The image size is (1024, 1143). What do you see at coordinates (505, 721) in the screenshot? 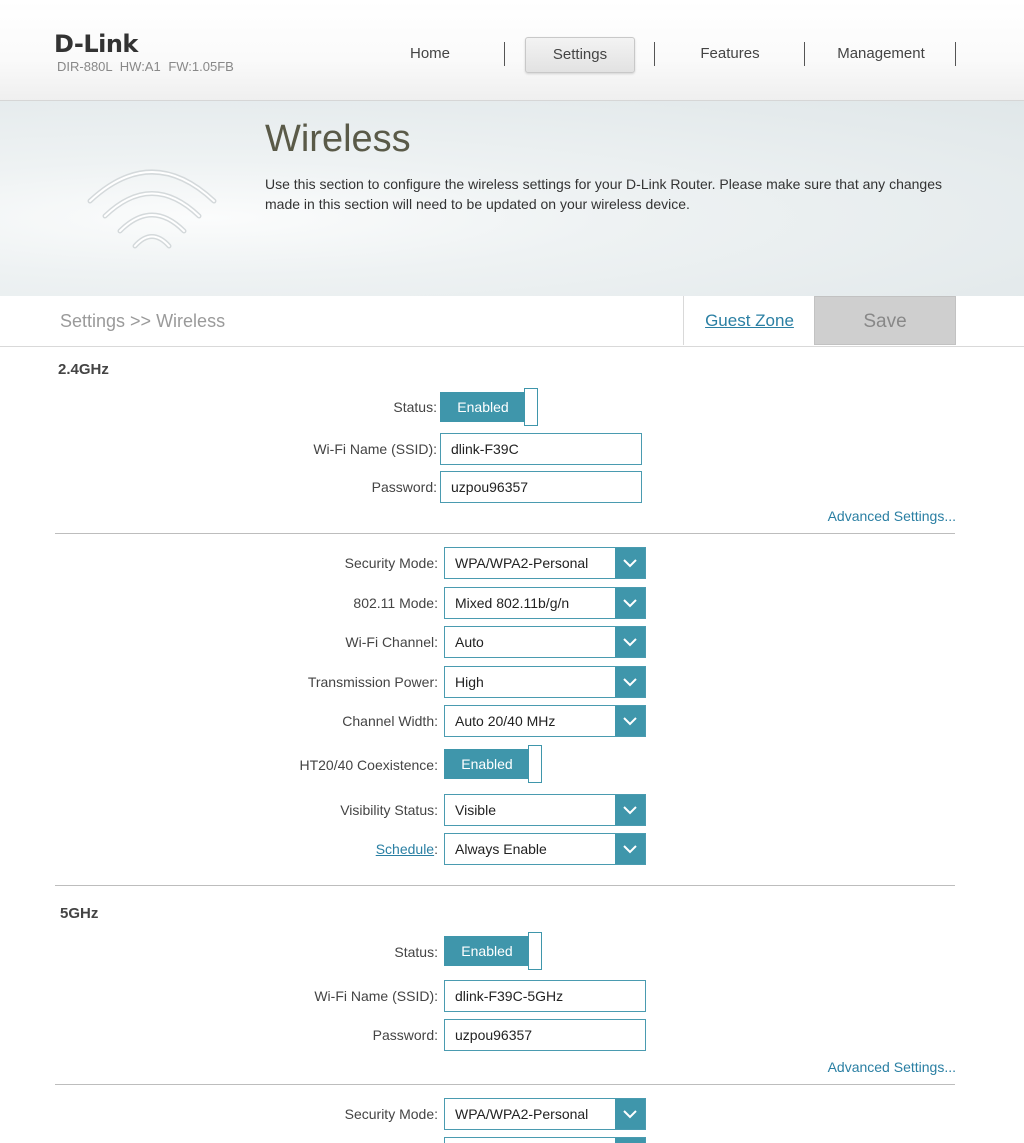
I see `select-value: Auto 20/40 MHz` at bounding box center [505, 721].